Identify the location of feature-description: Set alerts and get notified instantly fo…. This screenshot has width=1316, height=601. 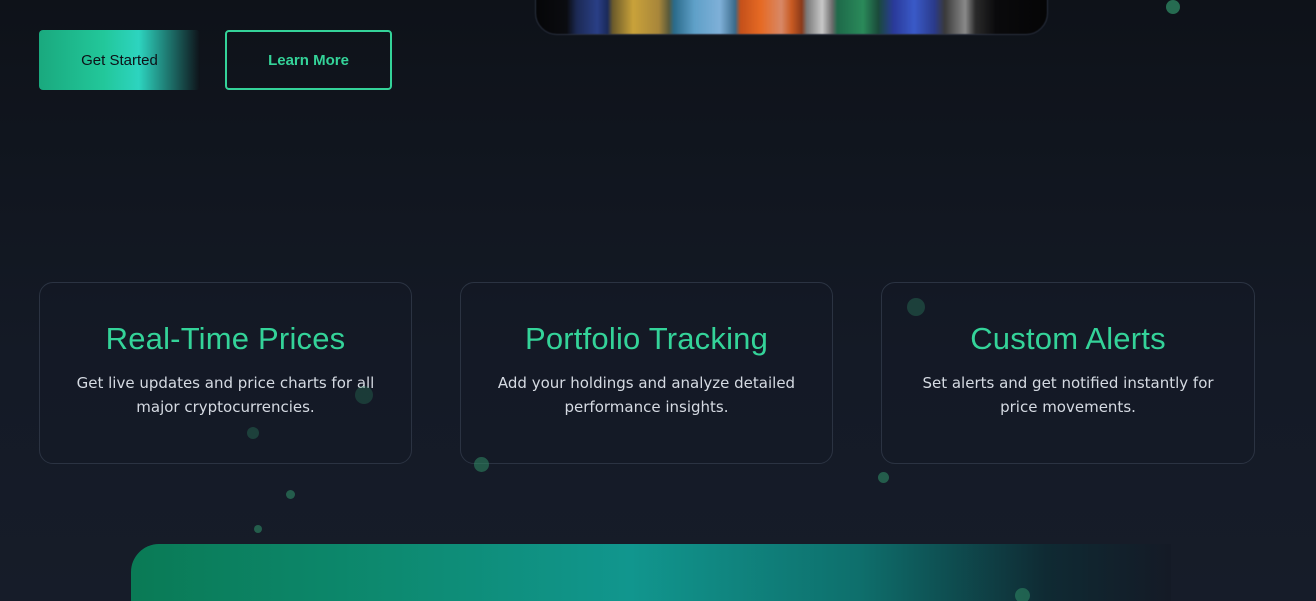
(1068, 395).